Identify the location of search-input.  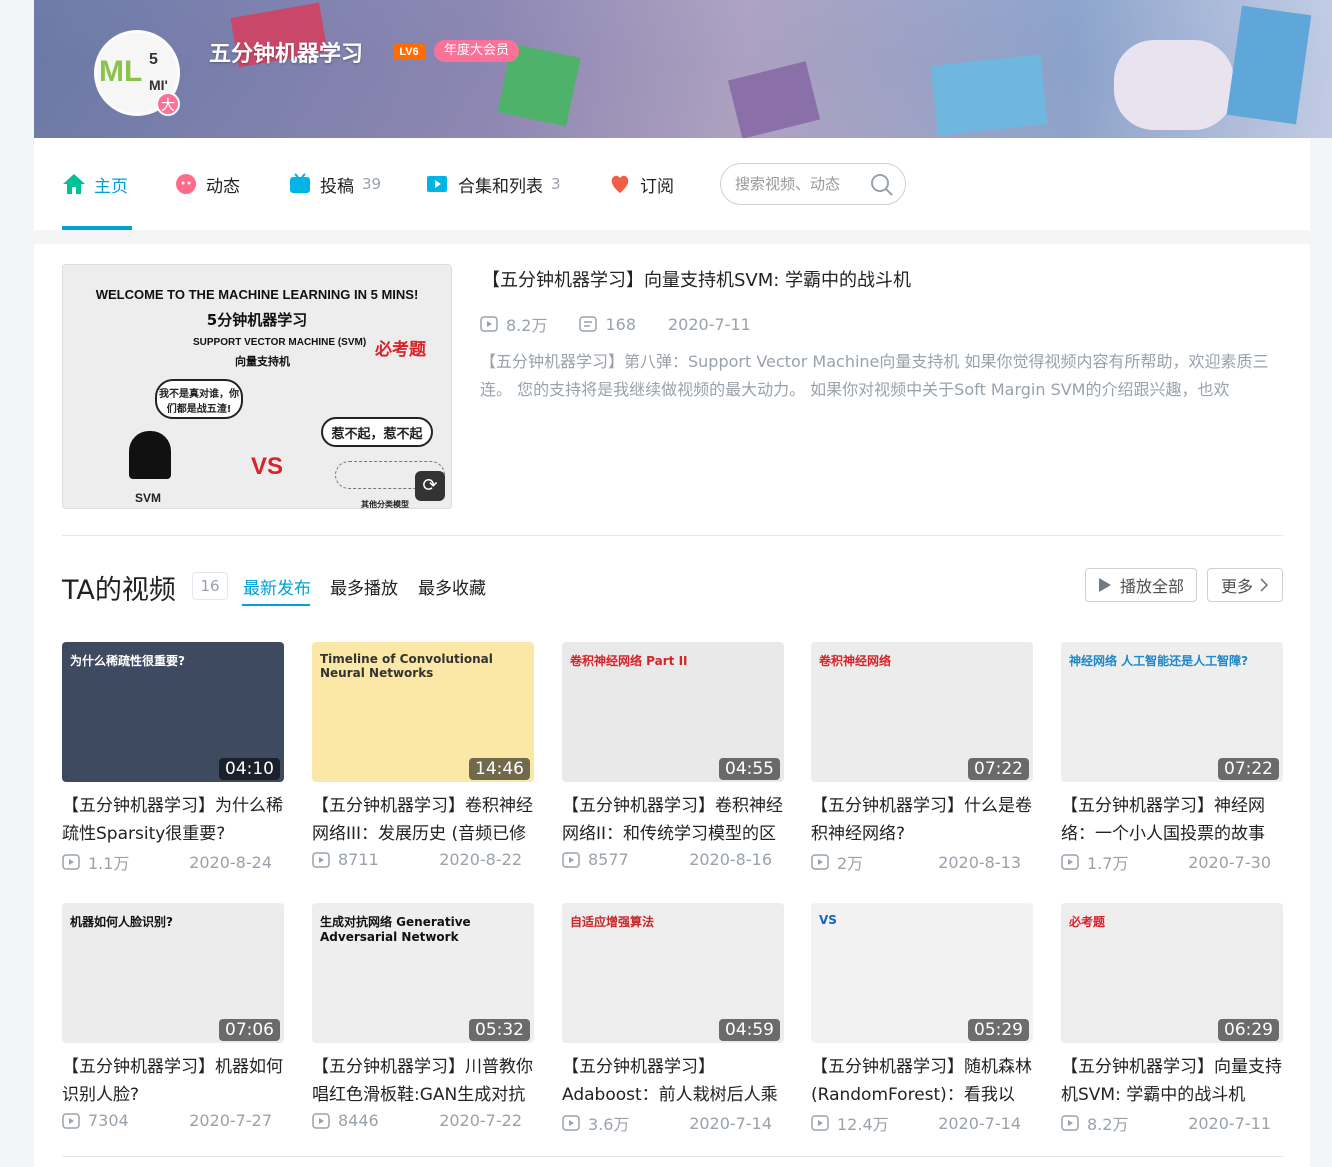
(800, 184).